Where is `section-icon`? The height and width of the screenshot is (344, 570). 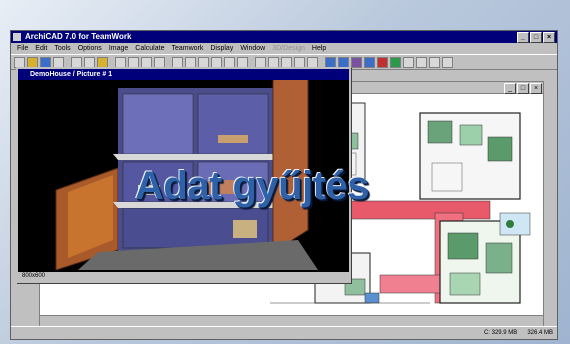
section-icon is located at coordinates (408, 62).